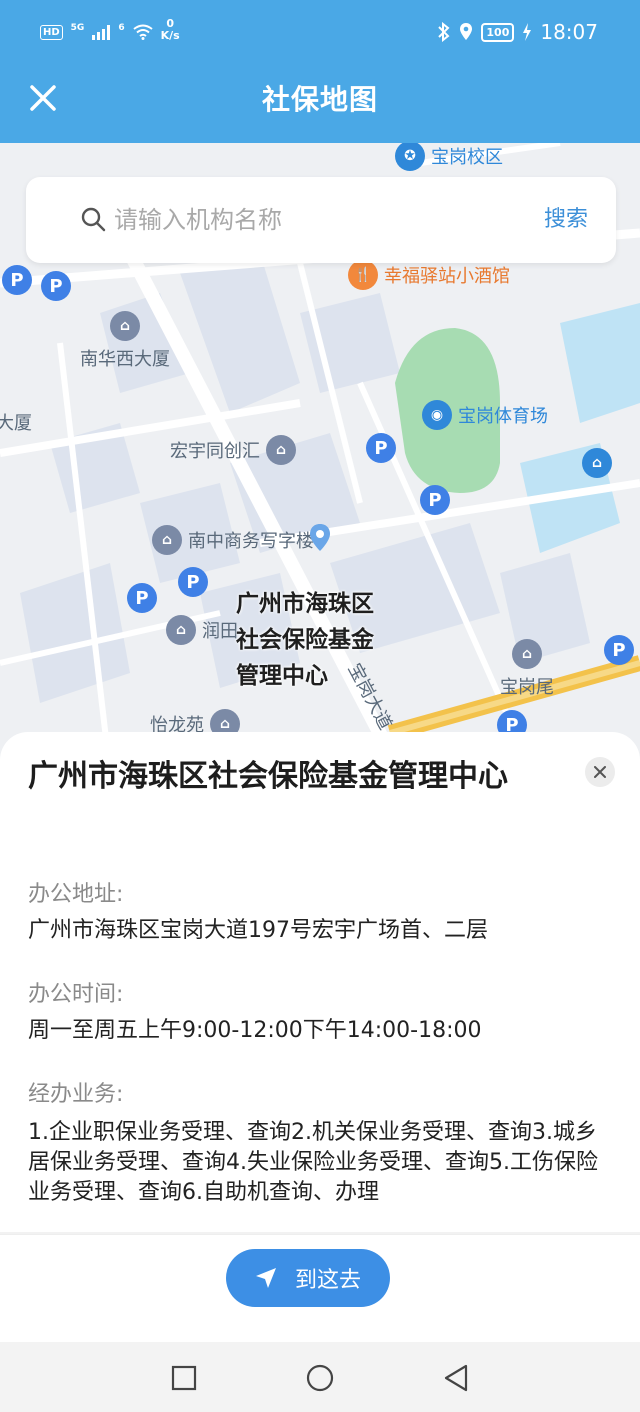 Image resolution: width=640 pixels, height=1412 pixels. I want to click on poi-school: ✪ 宝岗校区, so click(449, 157).